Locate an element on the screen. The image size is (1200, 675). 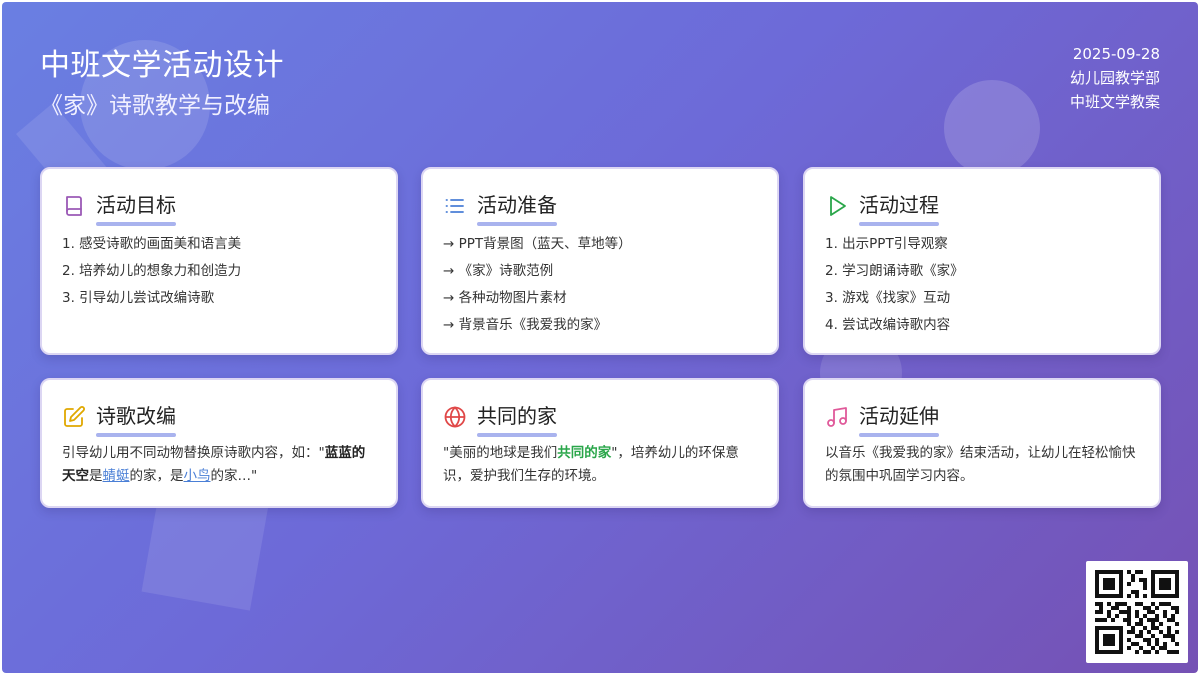
list-item: 4. 尝试改编诗歌内容 is located at coordinates (888, 325).